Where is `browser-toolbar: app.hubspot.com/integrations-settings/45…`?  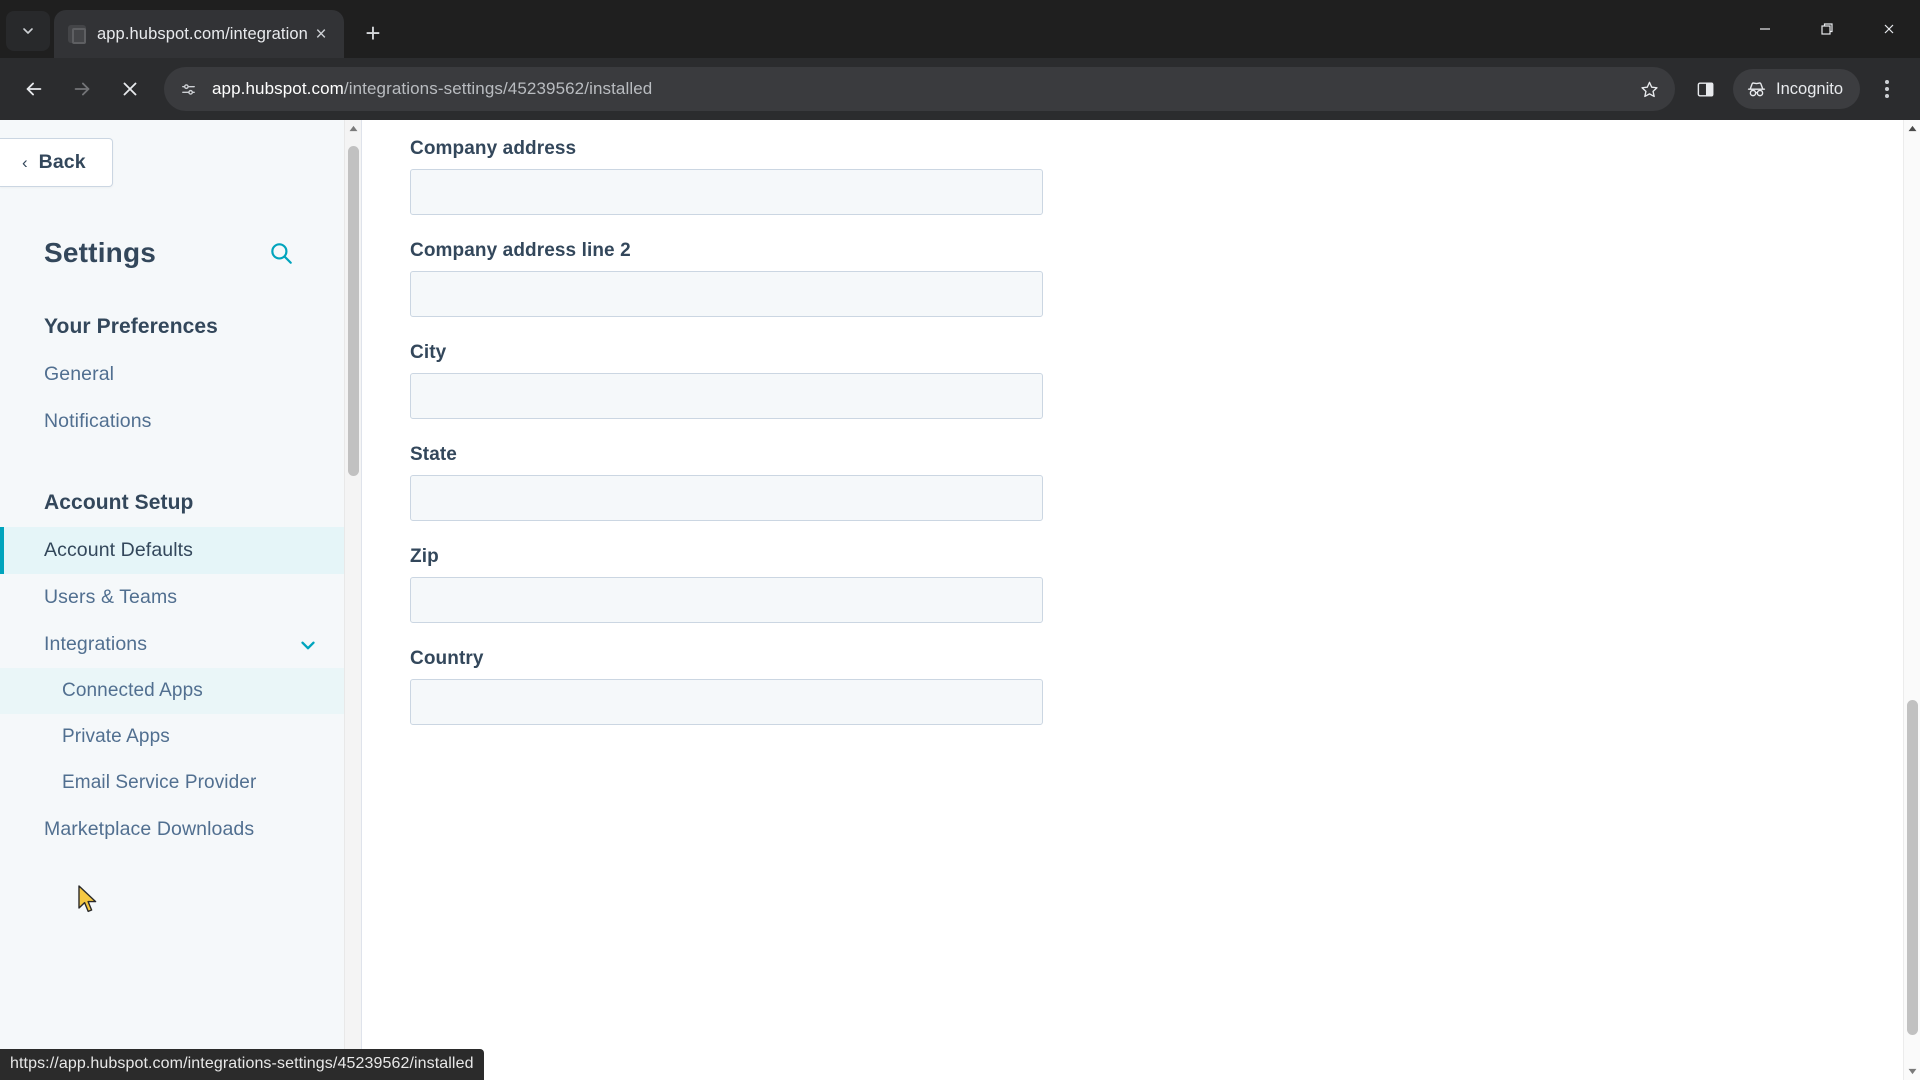 browser-toolbar: app.hubspot.com/integrations-settings/45… is located at coordinates (960, 89).